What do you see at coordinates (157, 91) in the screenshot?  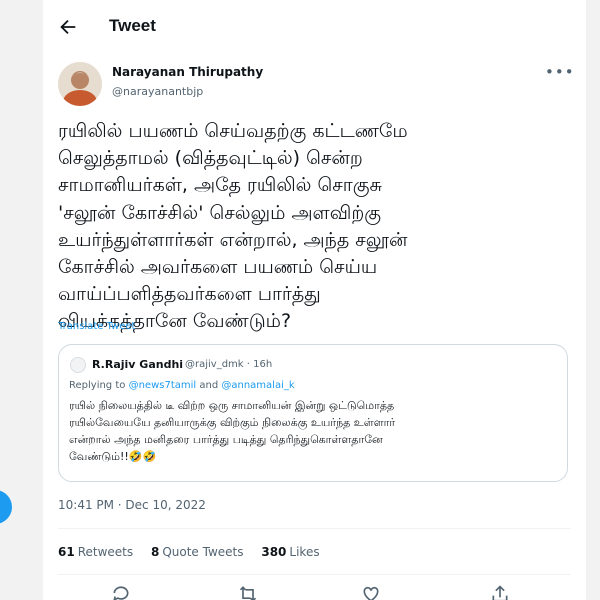 I see `author-handle: @narayanantbjp` at bounding box center [157, 91].